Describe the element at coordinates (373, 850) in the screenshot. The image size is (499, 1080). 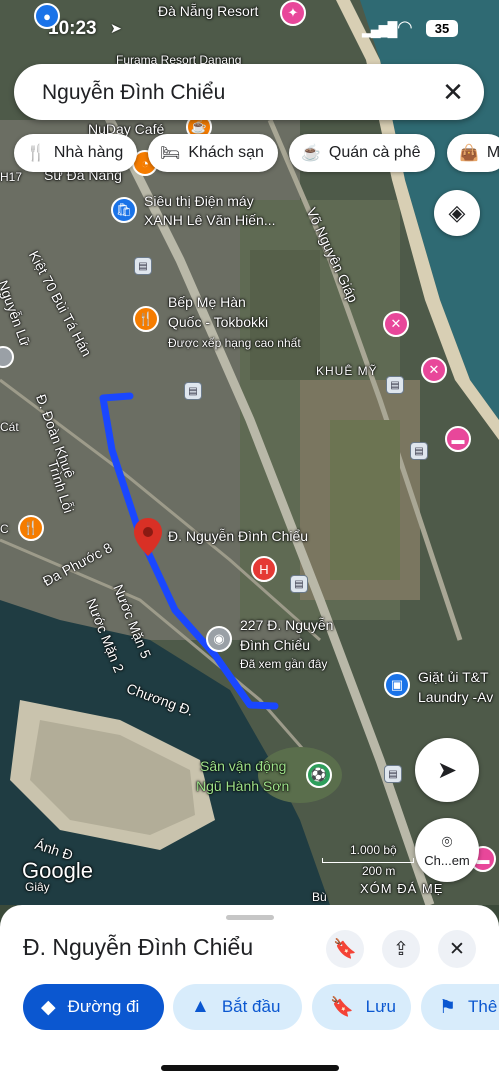
I see `scale-feet: 1.000 bộ` at that location.